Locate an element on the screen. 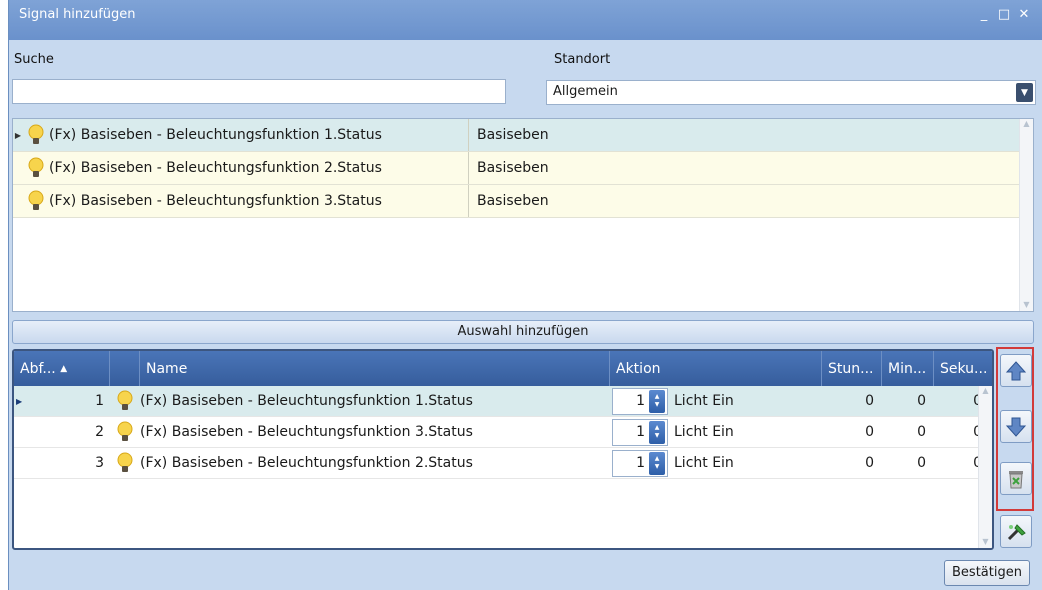  delete-button is located at coordinates (1016, 478).